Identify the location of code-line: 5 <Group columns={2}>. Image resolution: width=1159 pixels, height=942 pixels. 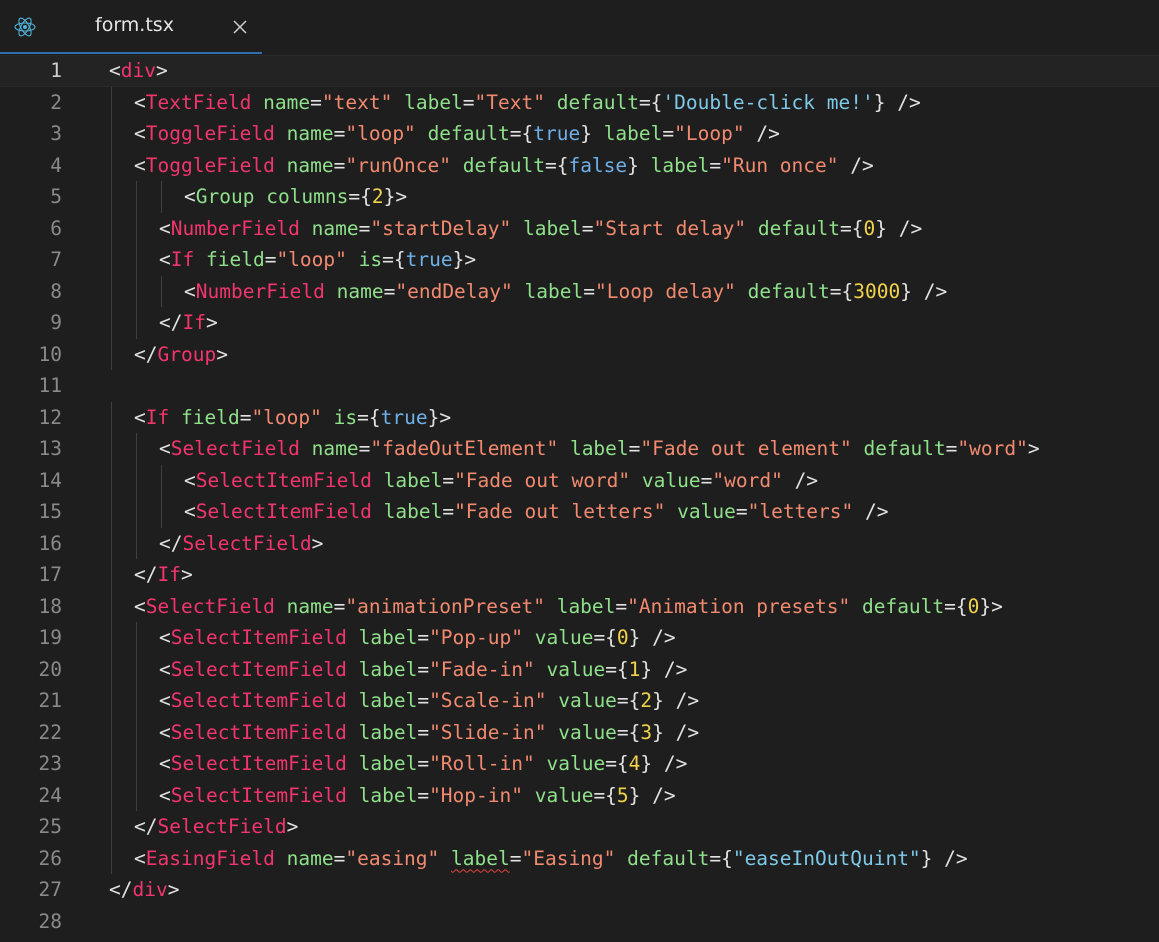
(579, 197).